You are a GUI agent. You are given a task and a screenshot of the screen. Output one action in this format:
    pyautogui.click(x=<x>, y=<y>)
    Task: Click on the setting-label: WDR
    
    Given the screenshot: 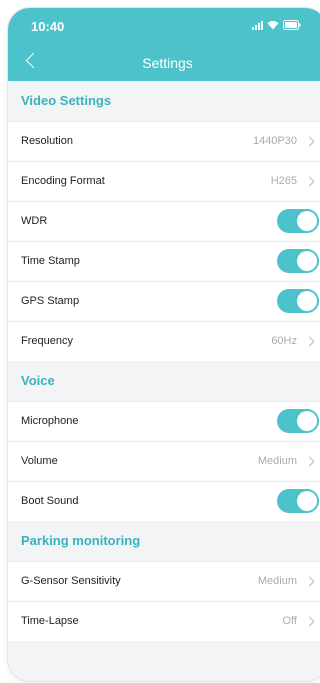 What is the action you would take?
    pyautogui.click(x=34, y=221)
    